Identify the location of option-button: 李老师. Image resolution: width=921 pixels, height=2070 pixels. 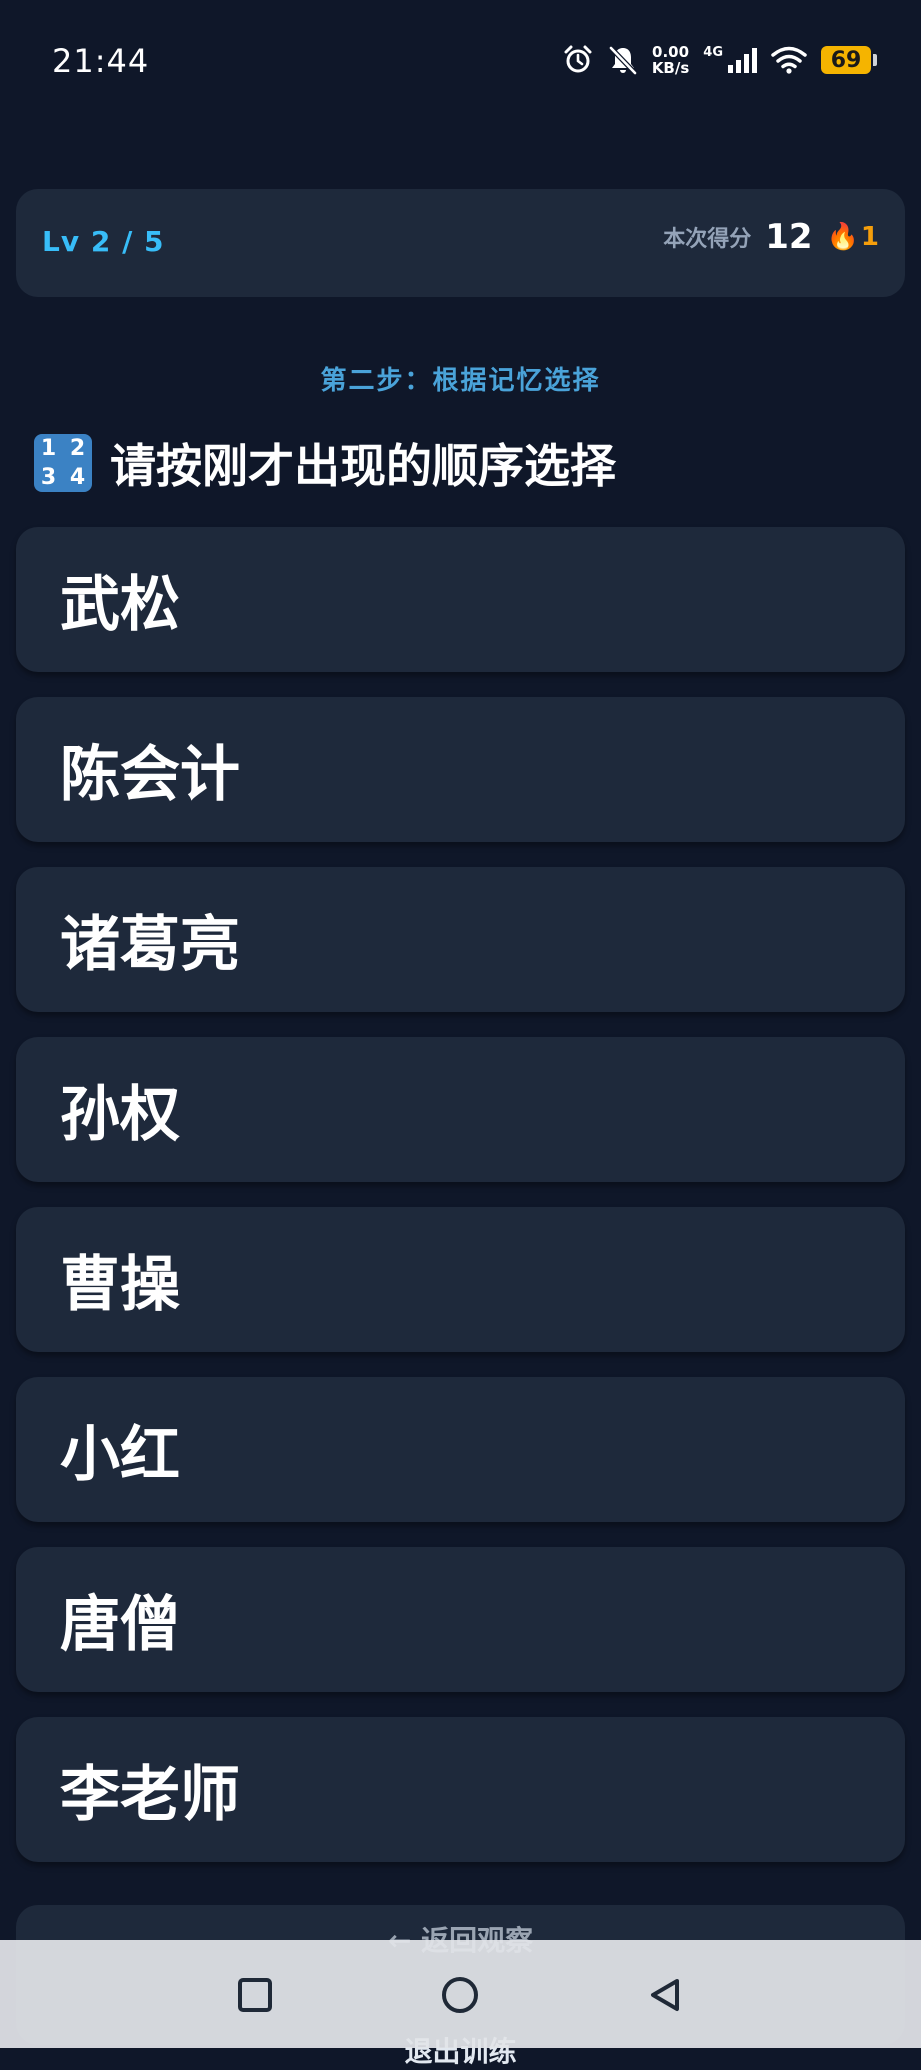
(460, 1789).